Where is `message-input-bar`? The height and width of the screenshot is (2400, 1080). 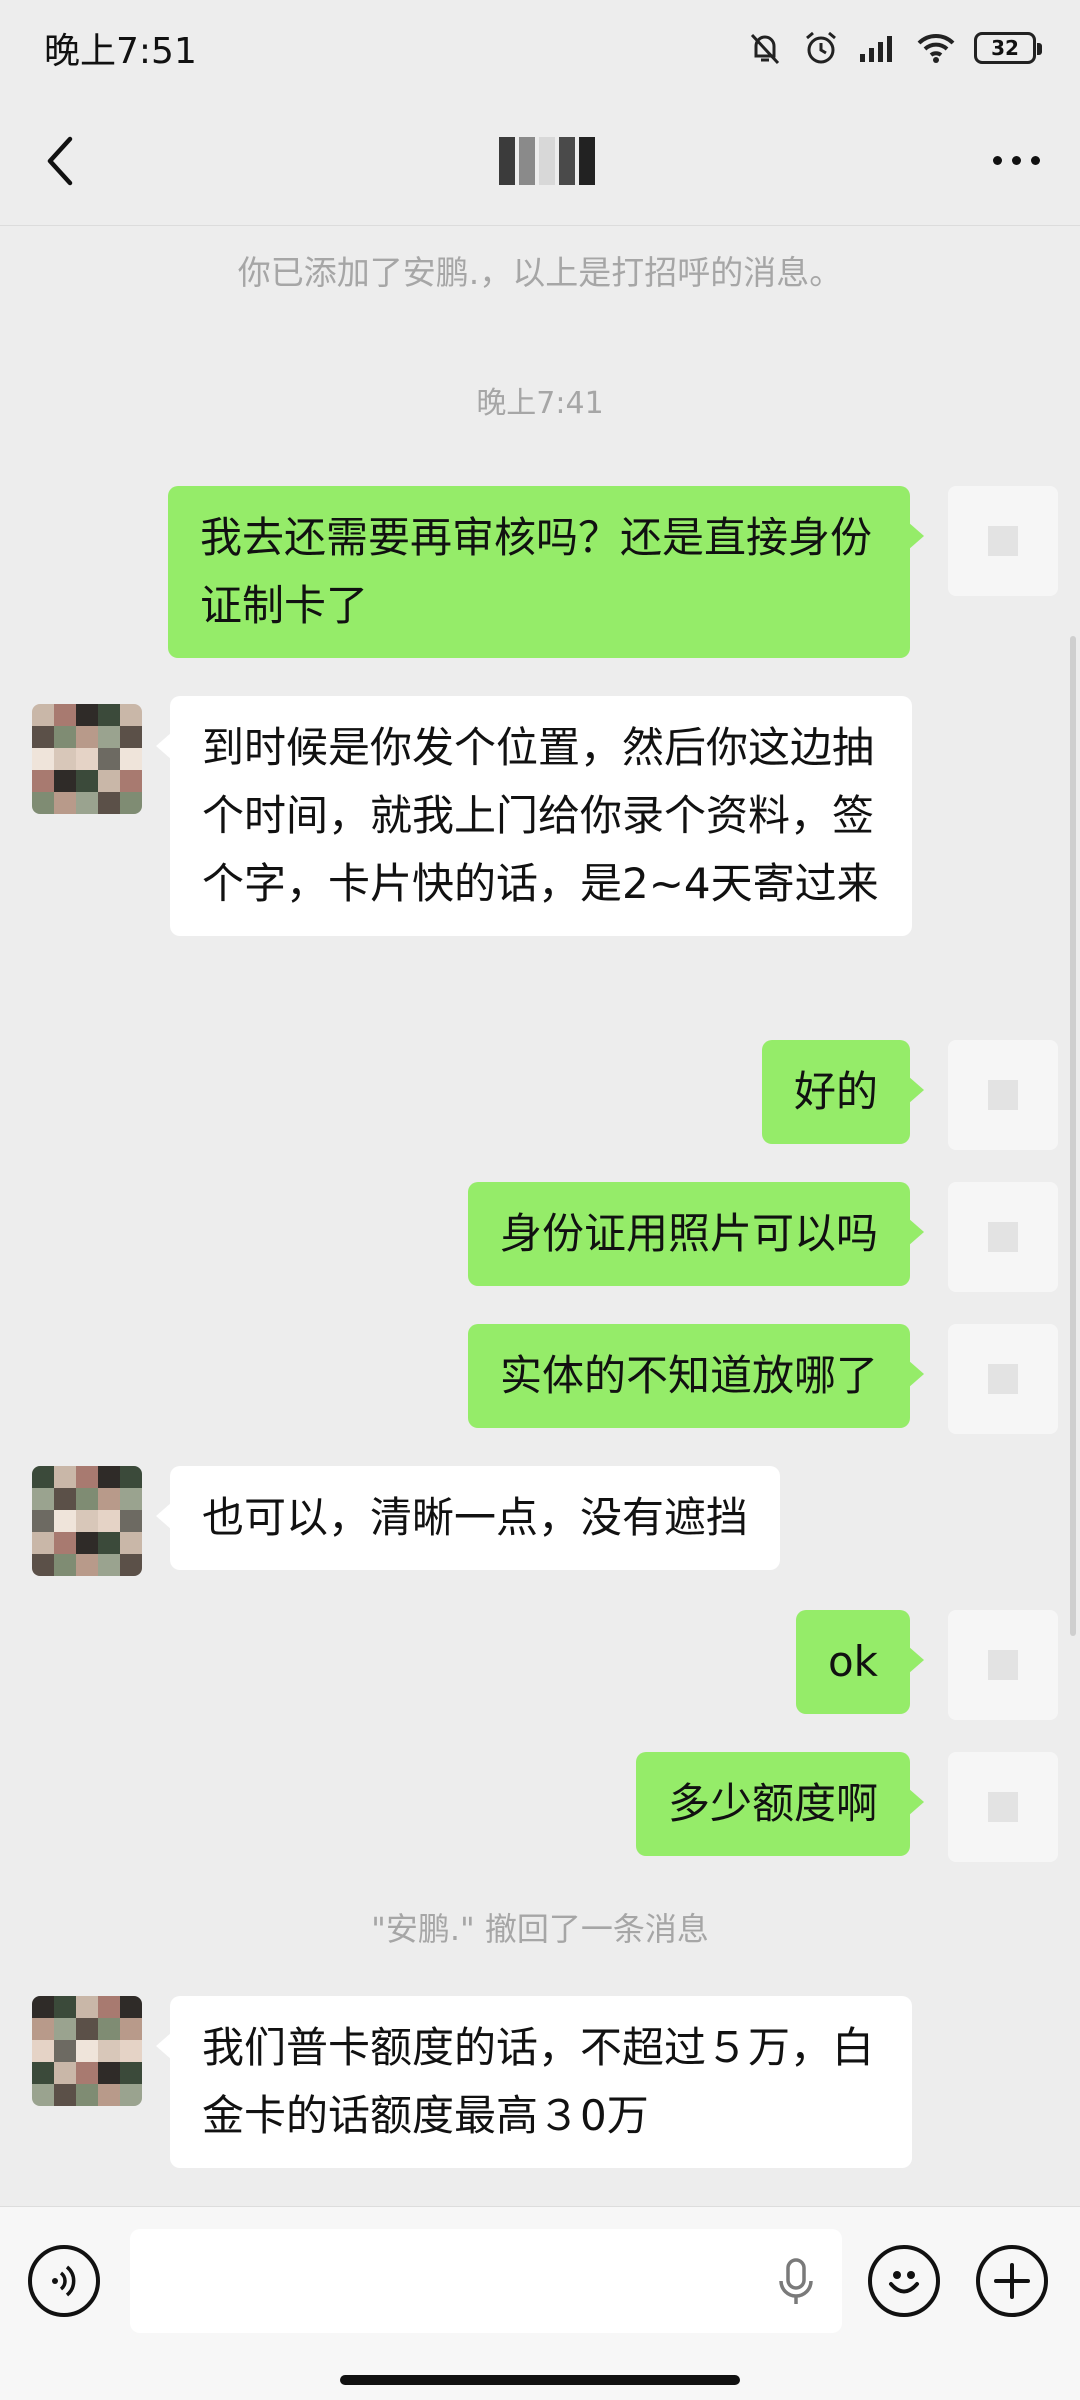
message-input-bar is located at coordinates (540, 2303).